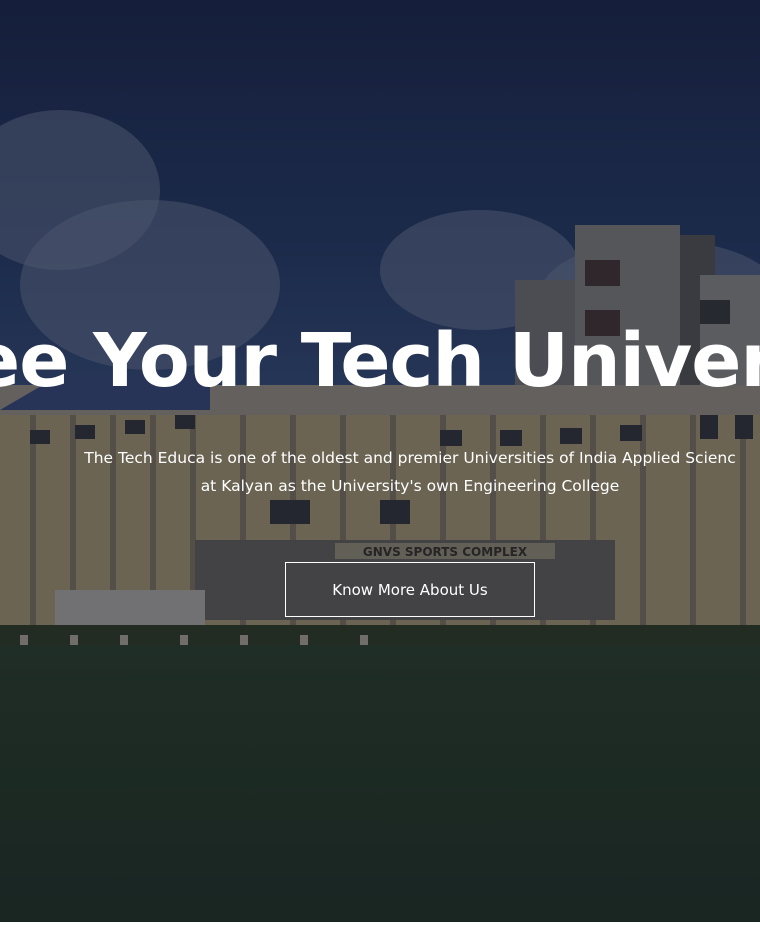  Describe the element at coordinates (410, 589) in the screenshot. I see `know-more-button: Know More About Us` at that location.